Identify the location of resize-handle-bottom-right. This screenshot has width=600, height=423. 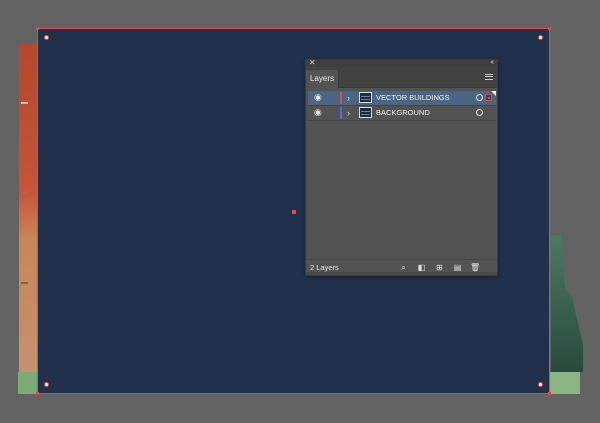
(540, 384).